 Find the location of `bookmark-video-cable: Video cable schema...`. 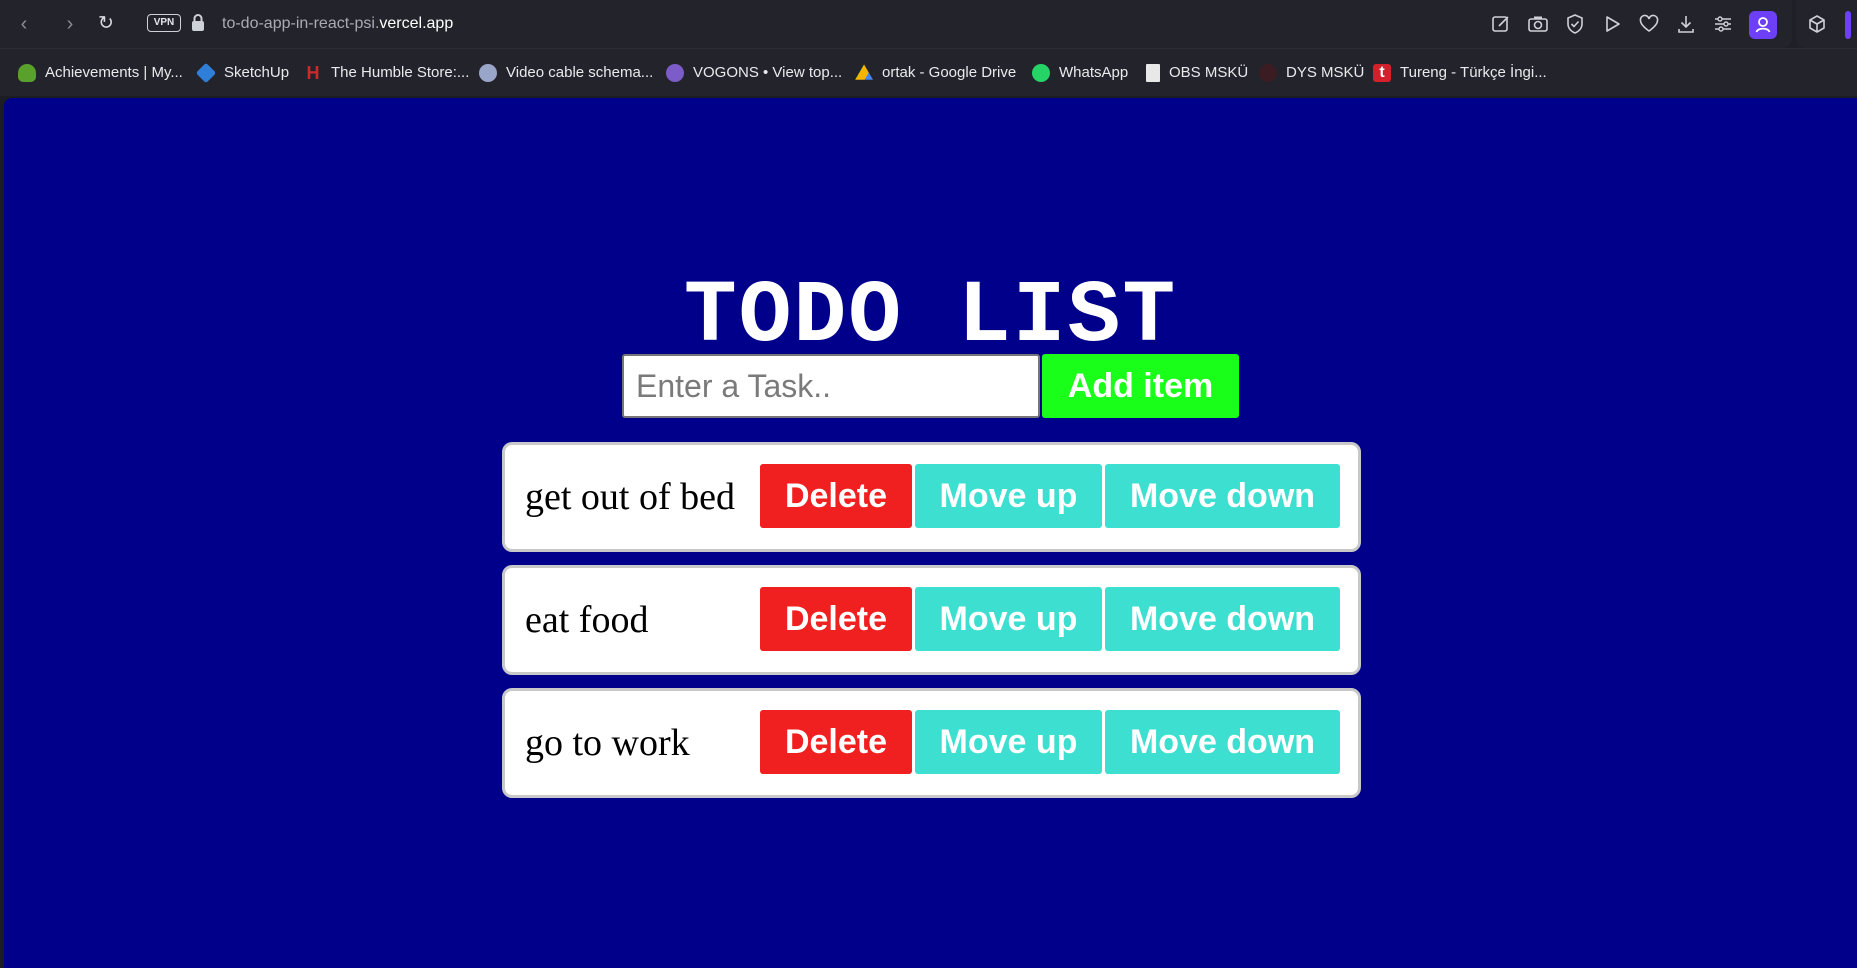

bookmark-video-cable: Video cable schema... is located at coordinates (566, 72).